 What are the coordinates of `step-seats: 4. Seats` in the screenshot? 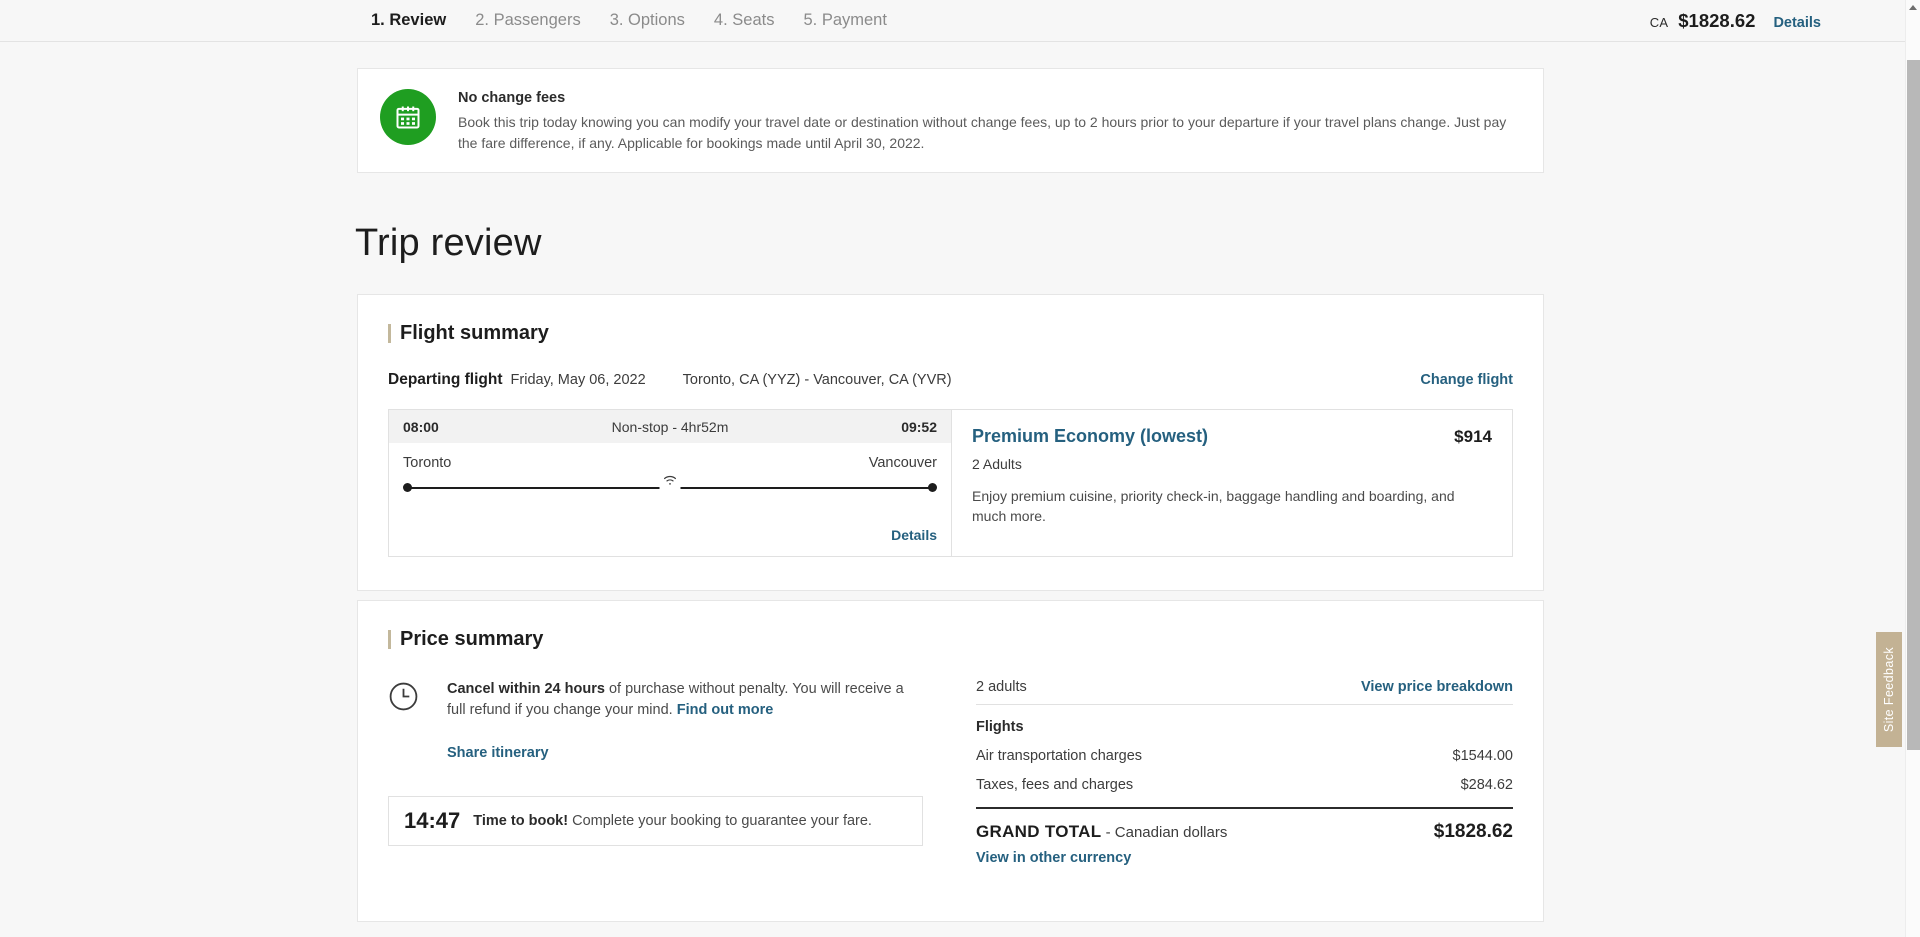 It's located at (744, 20).